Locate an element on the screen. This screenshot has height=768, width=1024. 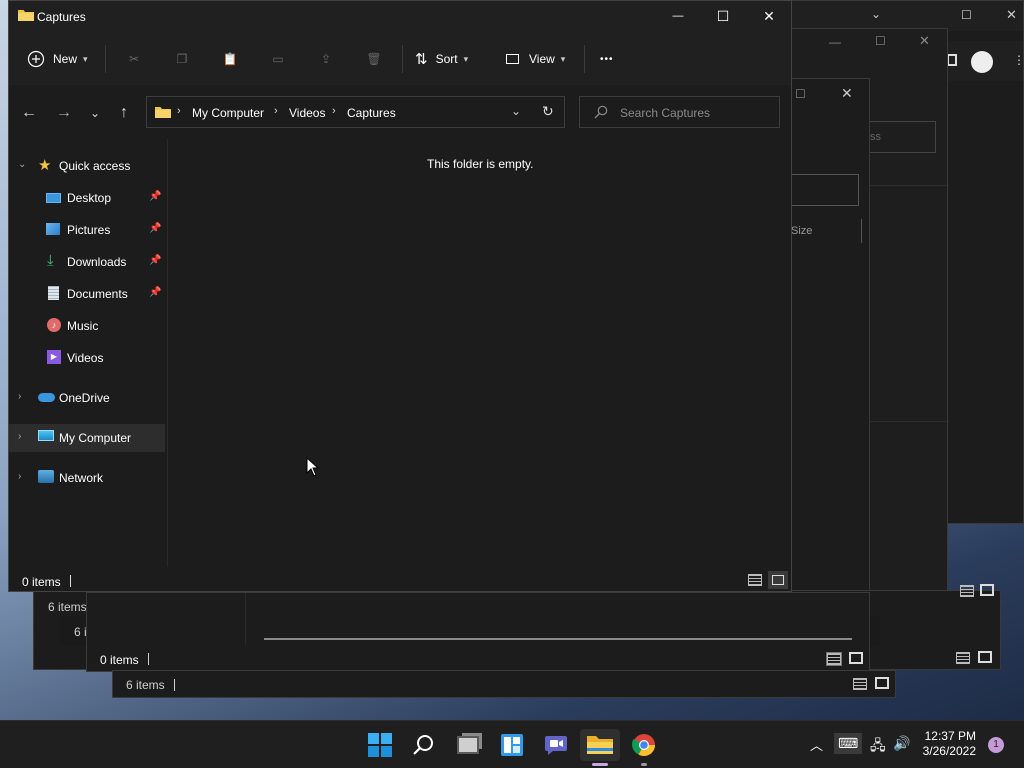
address-history-chevron-icon: ⌄ is located at coordinates (516, 111).